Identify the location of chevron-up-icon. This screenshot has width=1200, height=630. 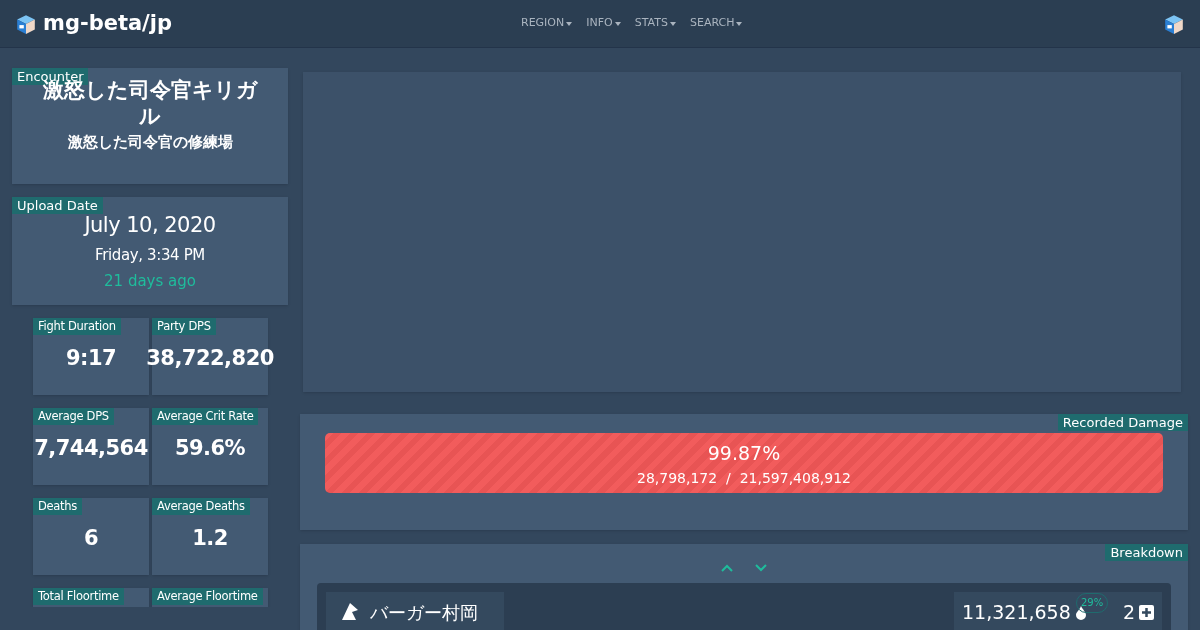
(727, 568).